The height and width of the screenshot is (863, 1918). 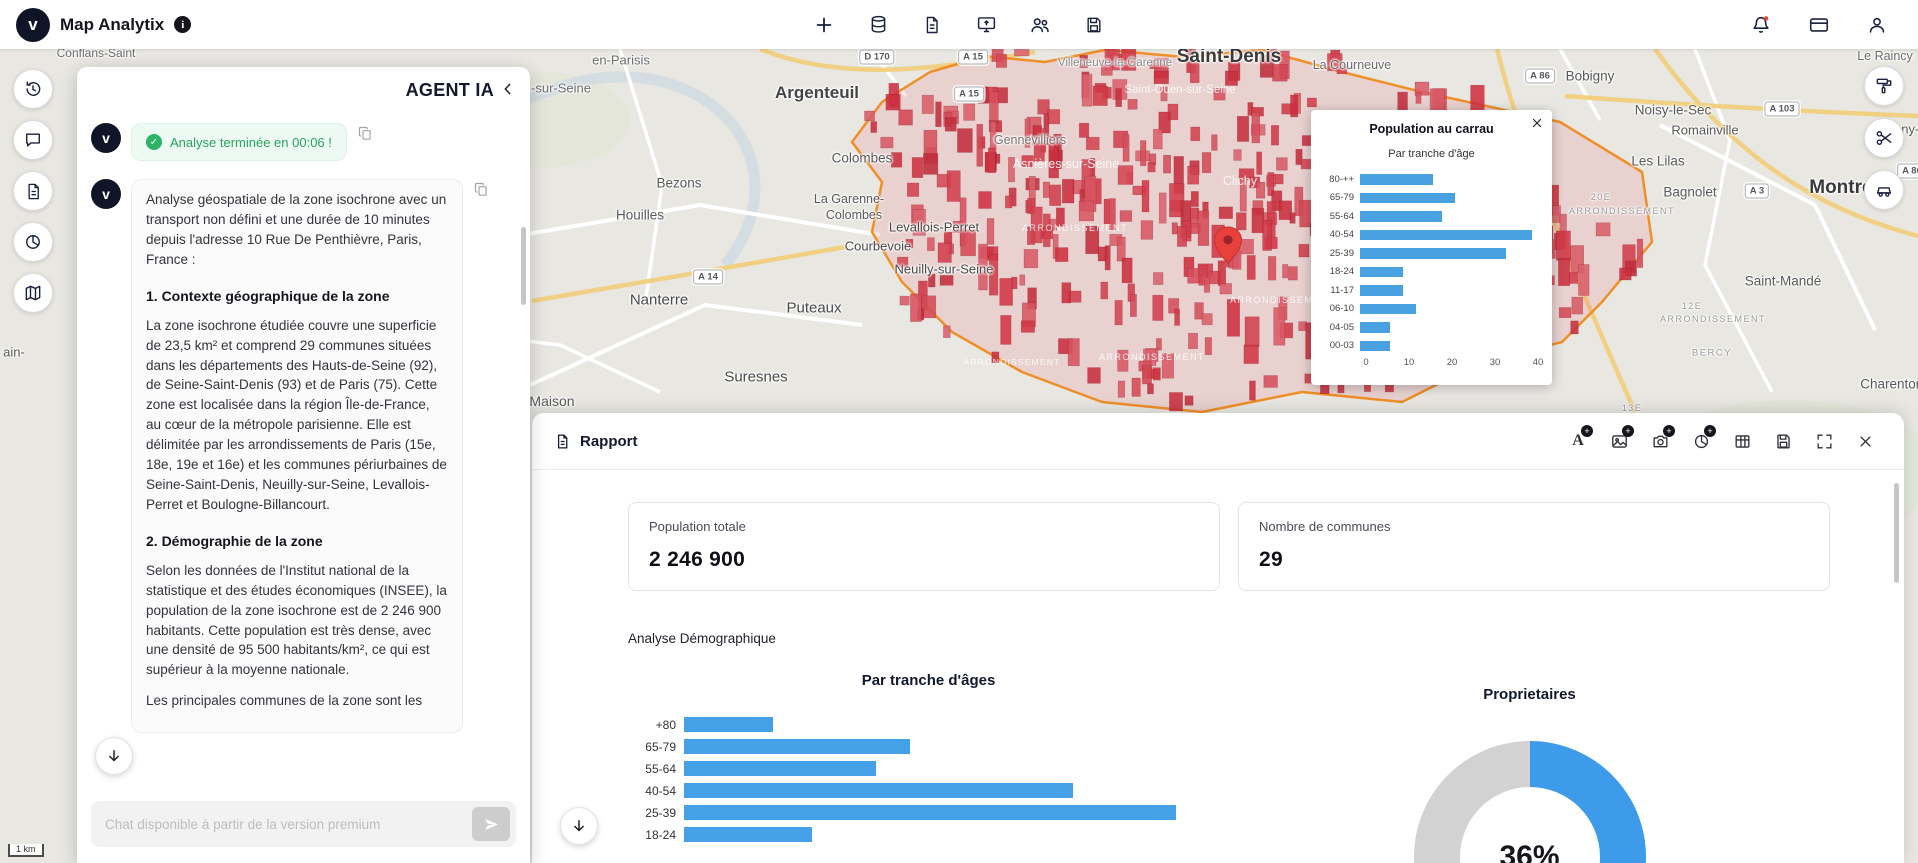 What do you see at coordinates (1431, 346) in the screenshot?
I see `popup-chart-row: 00-03` at bounding box center [1431, 346].